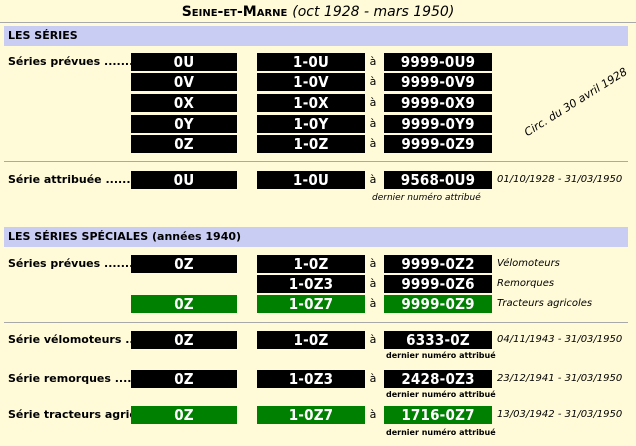 The width and height of the screenshot is (636, 446). I want to click on series-note: Remorques, so click(526, 283).